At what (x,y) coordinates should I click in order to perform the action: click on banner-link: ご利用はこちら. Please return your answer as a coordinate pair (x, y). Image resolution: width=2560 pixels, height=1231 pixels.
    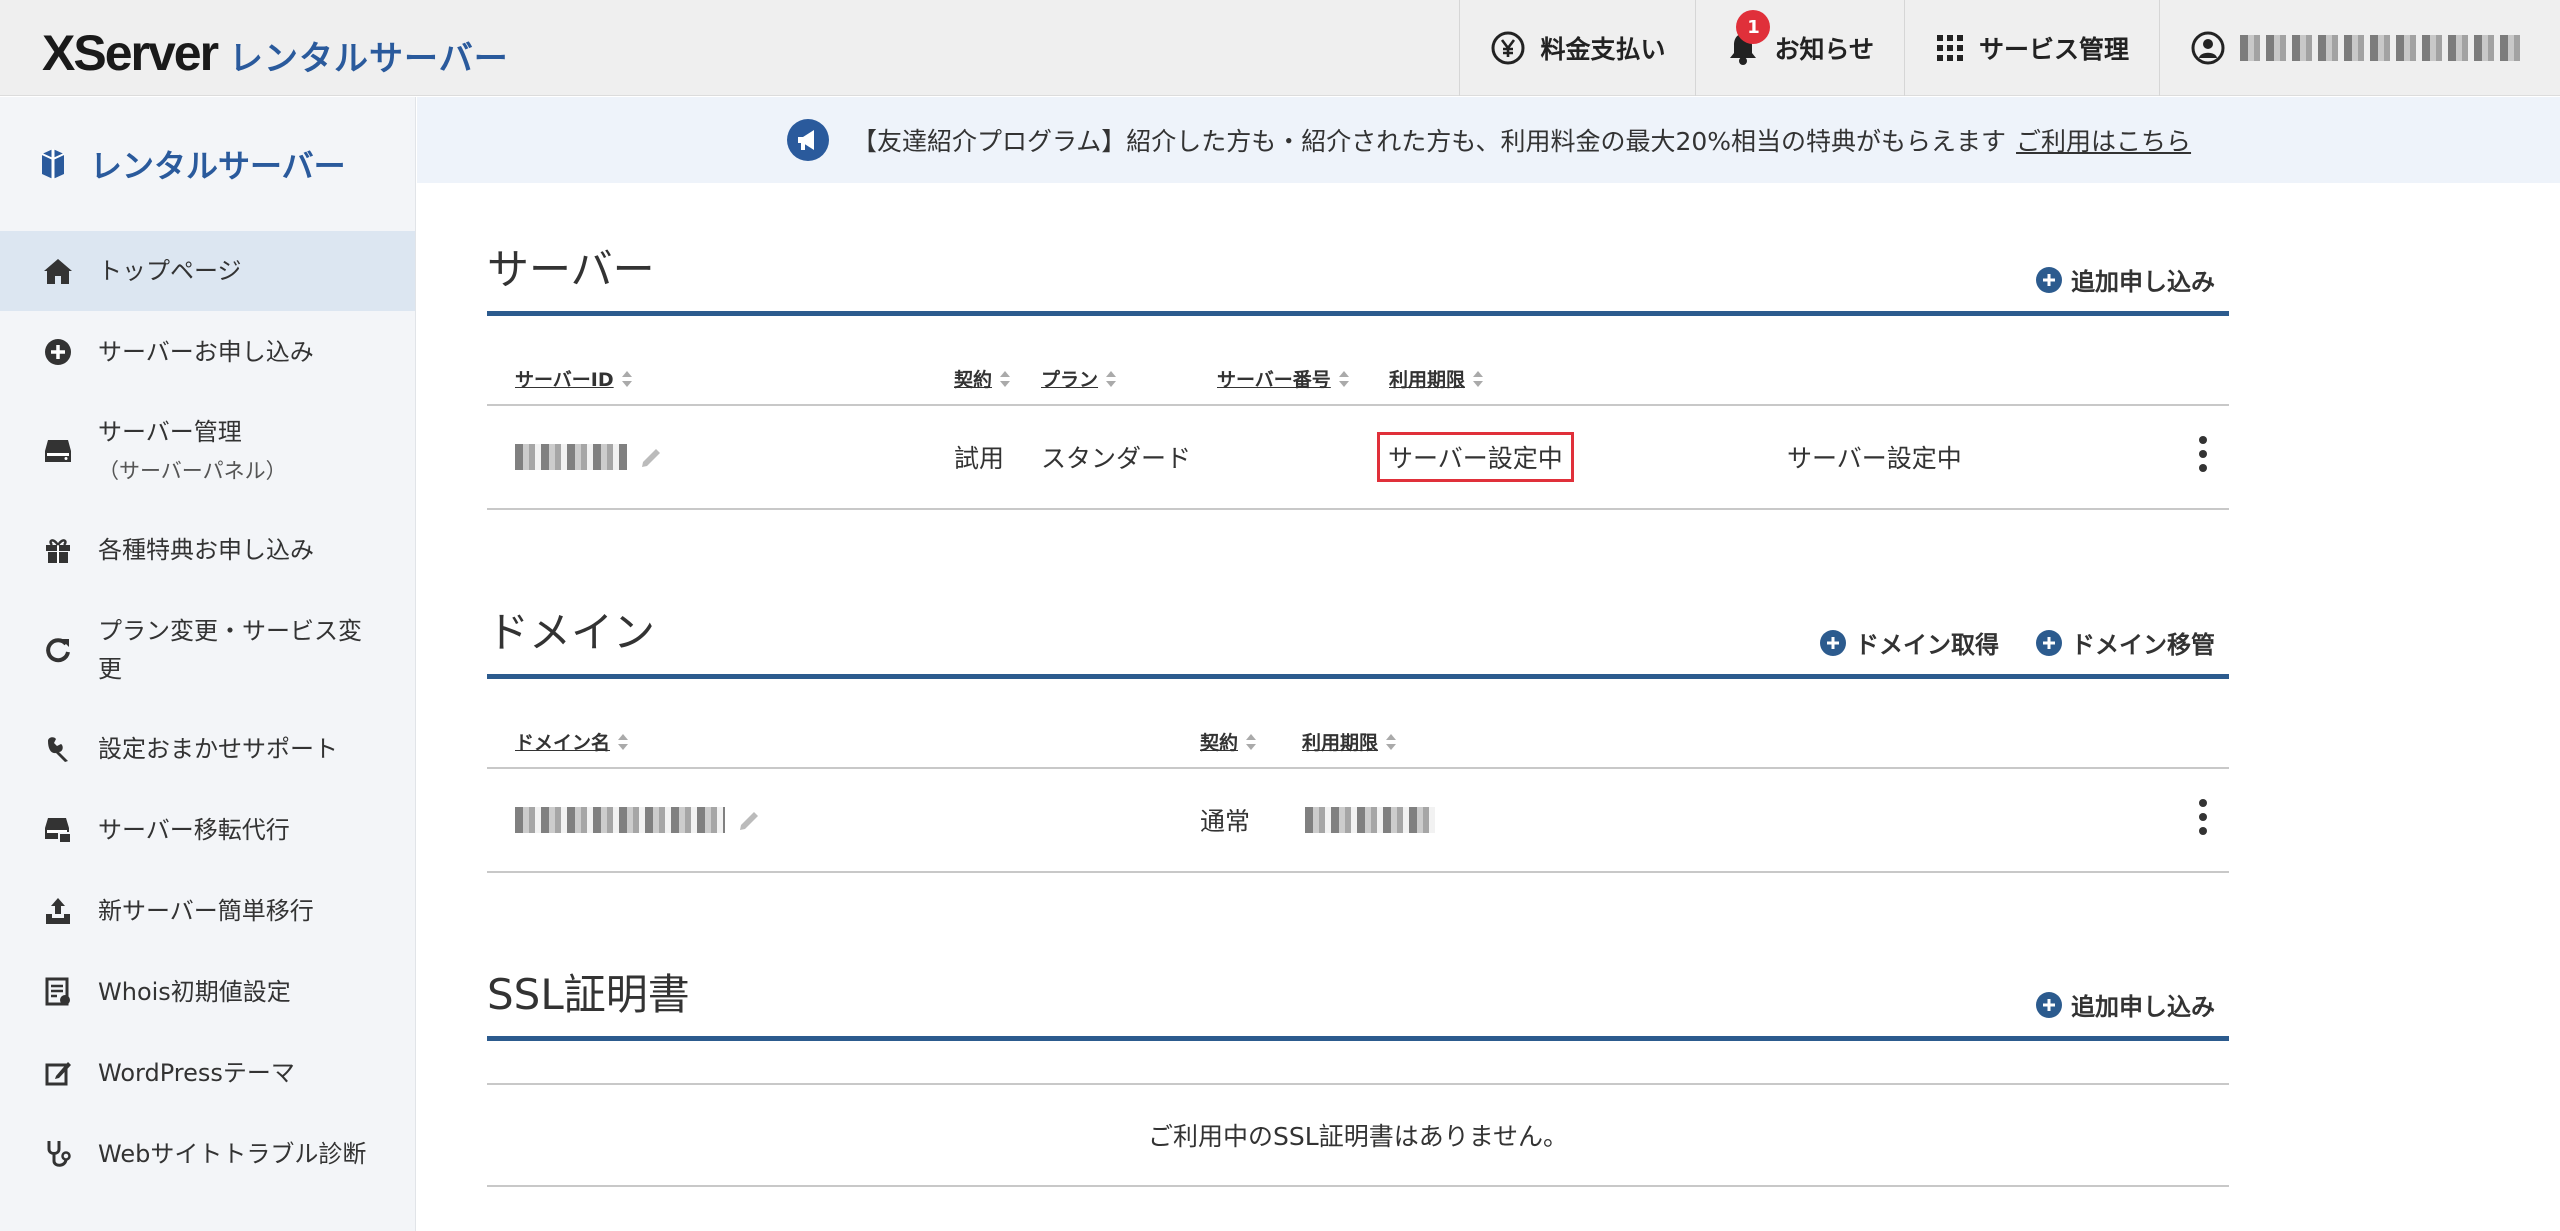
    Looking at the image, I should click on (2103, 140).